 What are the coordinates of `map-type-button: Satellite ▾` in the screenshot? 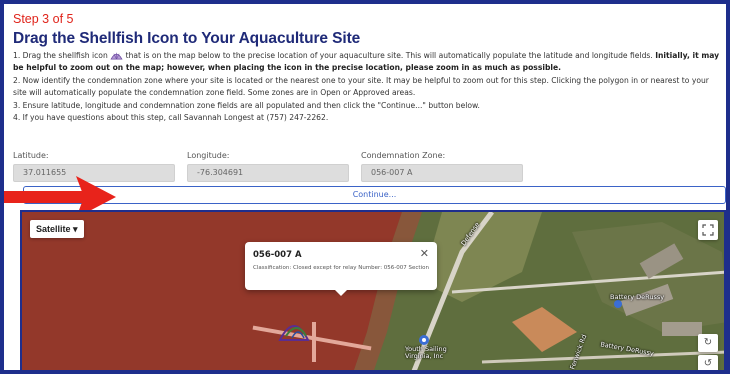 It's located at (57, 229).